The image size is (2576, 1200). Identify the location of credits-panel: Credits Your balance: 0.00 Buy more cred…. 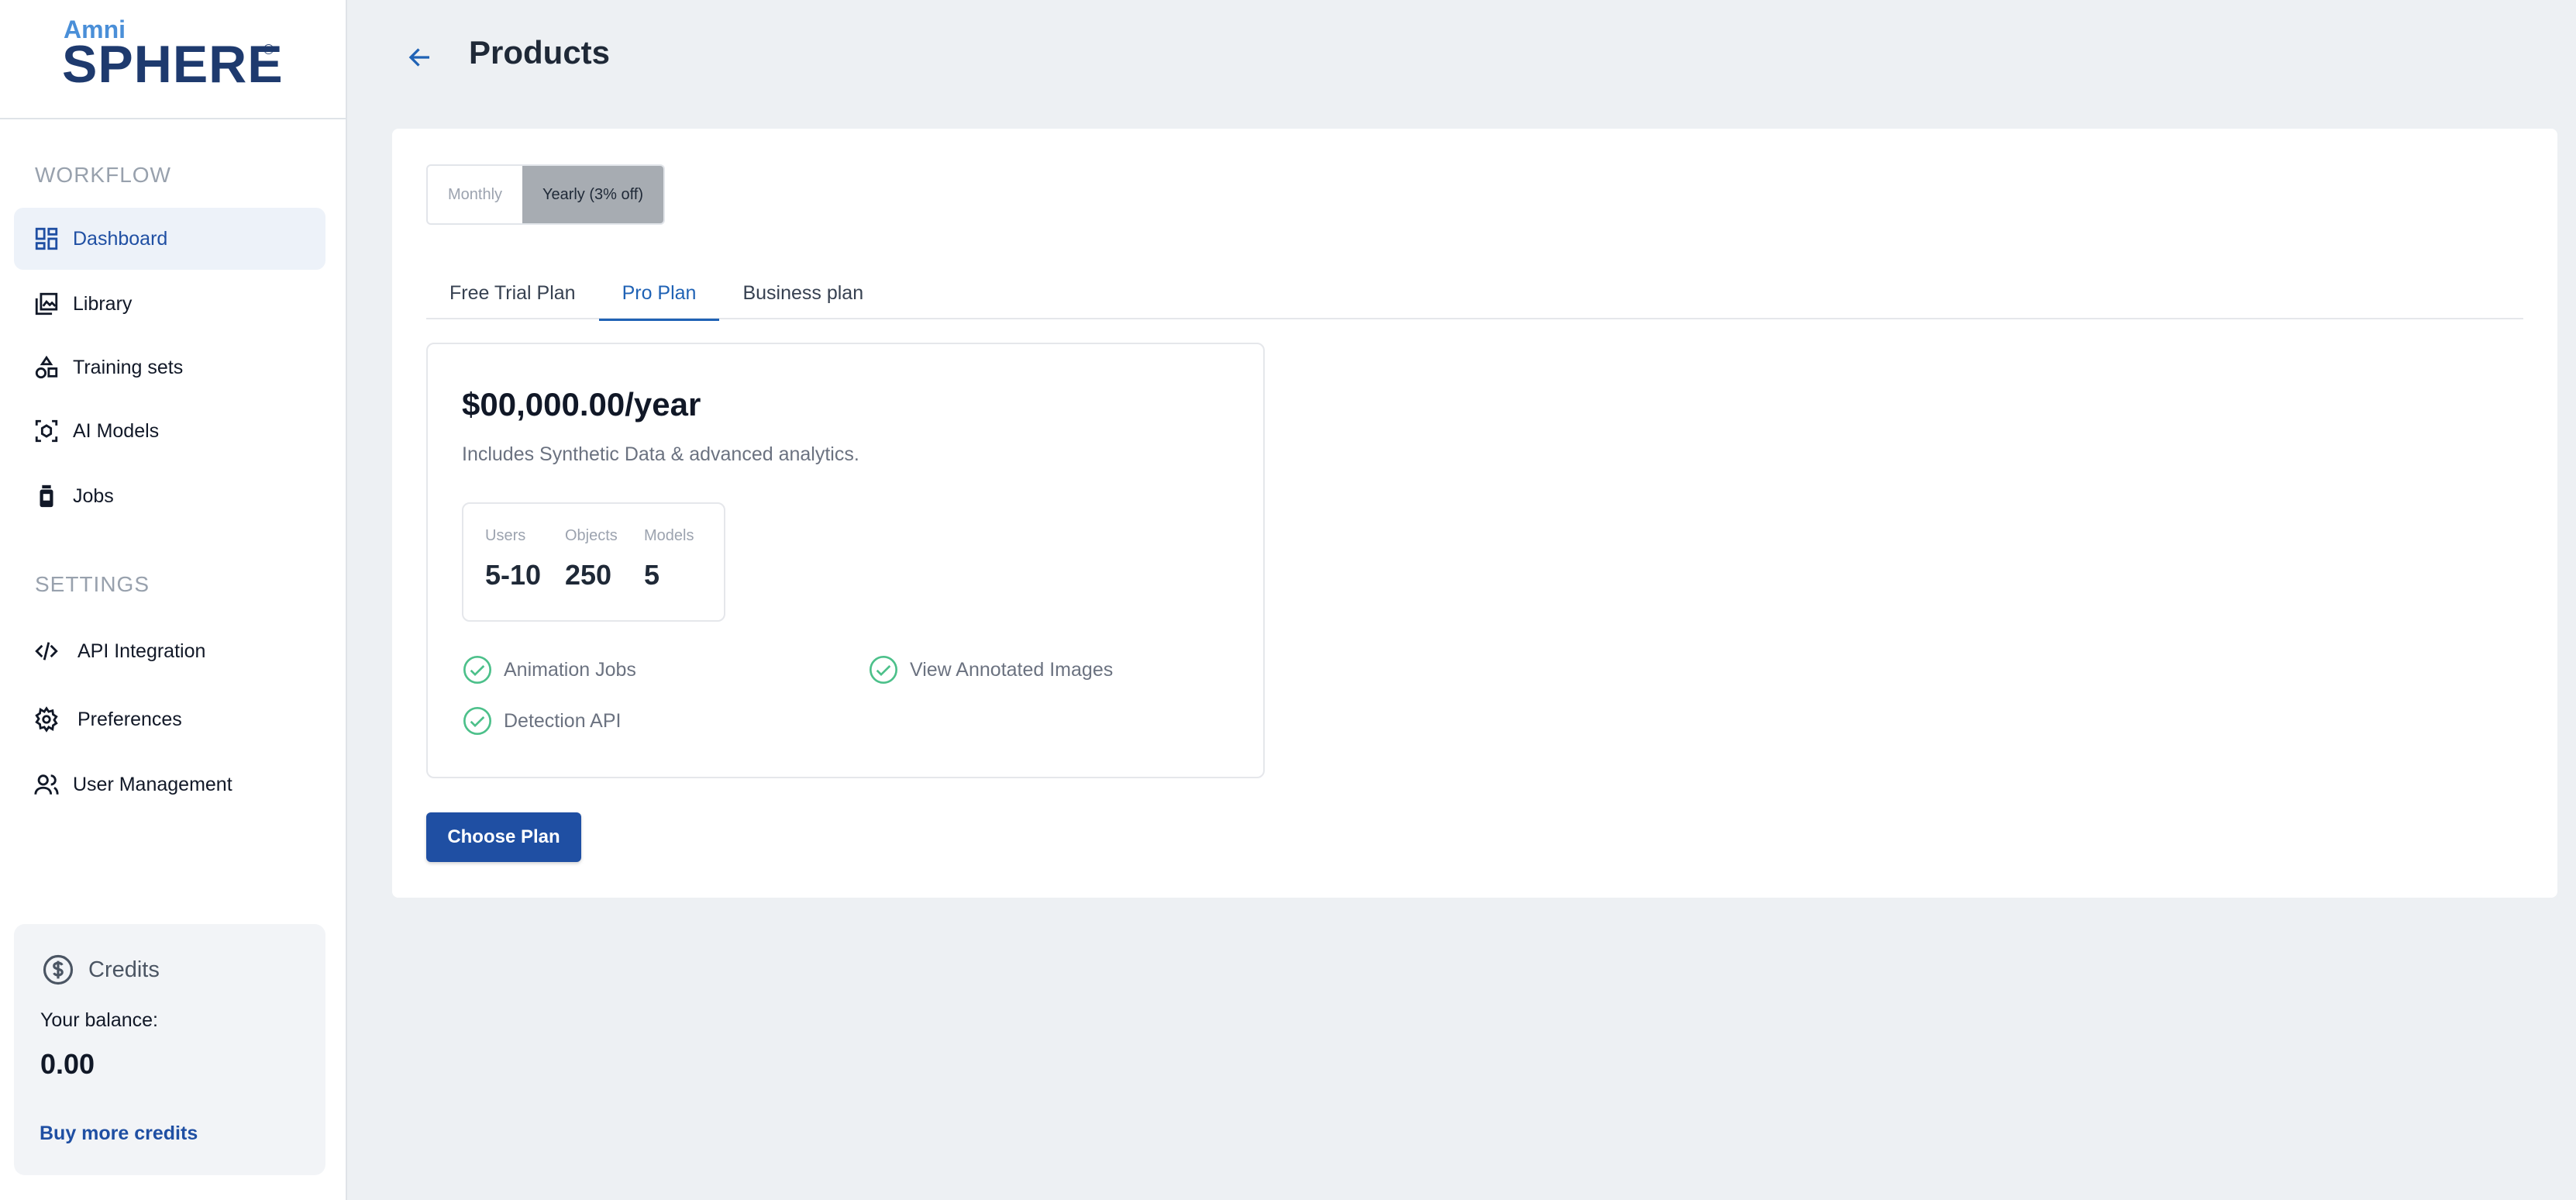
(169, 1049).